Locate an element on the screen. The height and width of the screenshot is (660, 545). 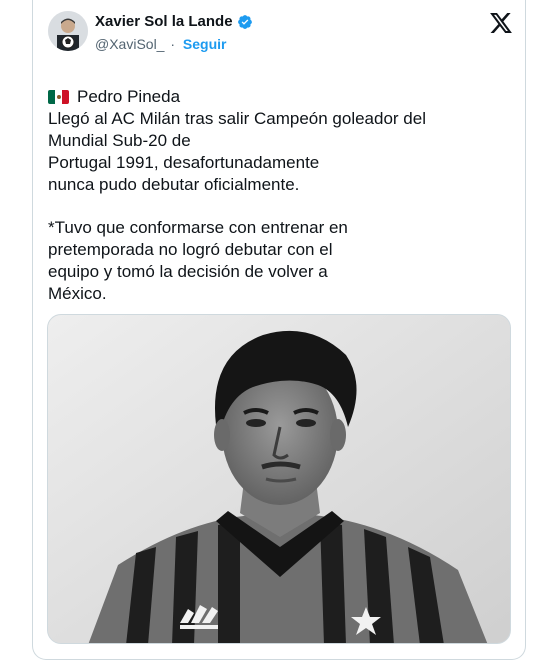
verified-badge-icon is located at coordinates (245, 22).